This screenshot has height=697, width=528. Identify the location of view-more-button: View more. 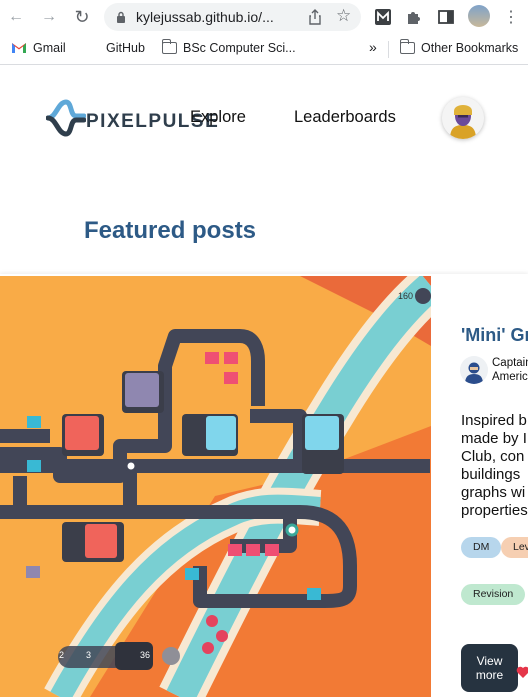
(489, 668).